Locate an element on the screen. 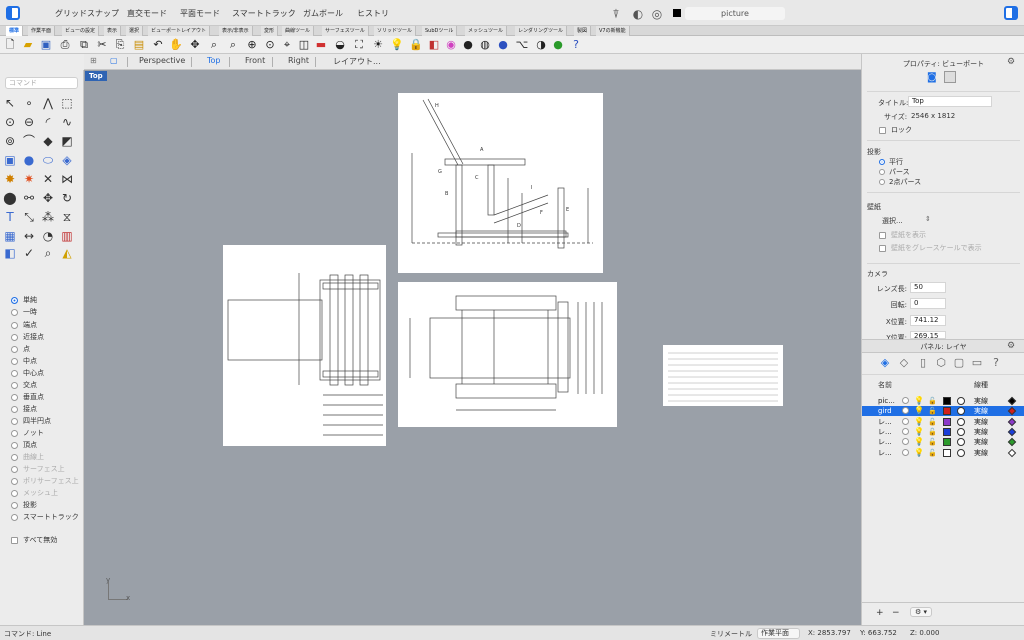  named-views-icon: ⌖ is located at coordinates (287, 45).